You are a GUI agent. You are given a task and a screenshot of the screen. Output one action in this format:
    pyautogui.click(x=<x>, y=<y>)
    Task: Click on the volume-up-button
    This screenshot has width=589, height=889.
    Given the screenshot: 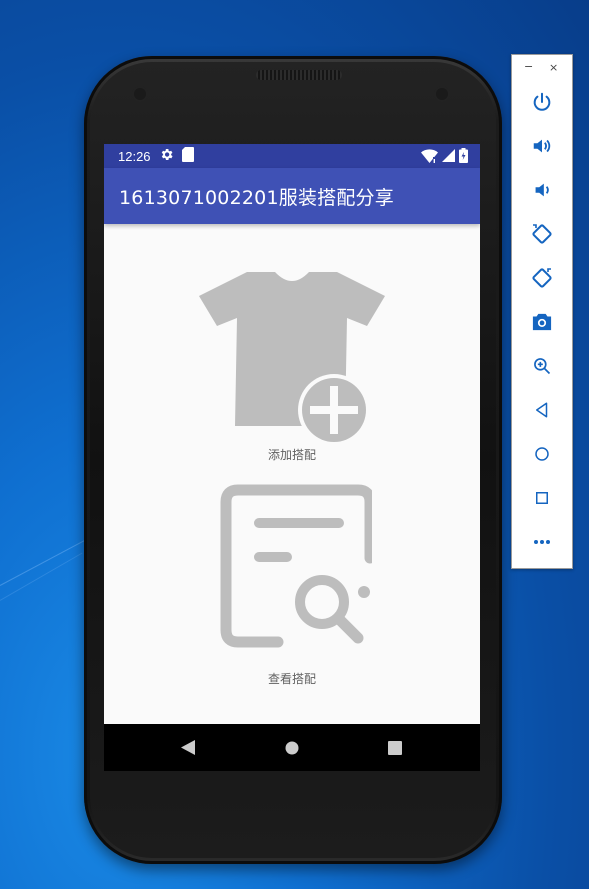 What is the action you would take?
    pyautogui.click(x=542, y=146)
    